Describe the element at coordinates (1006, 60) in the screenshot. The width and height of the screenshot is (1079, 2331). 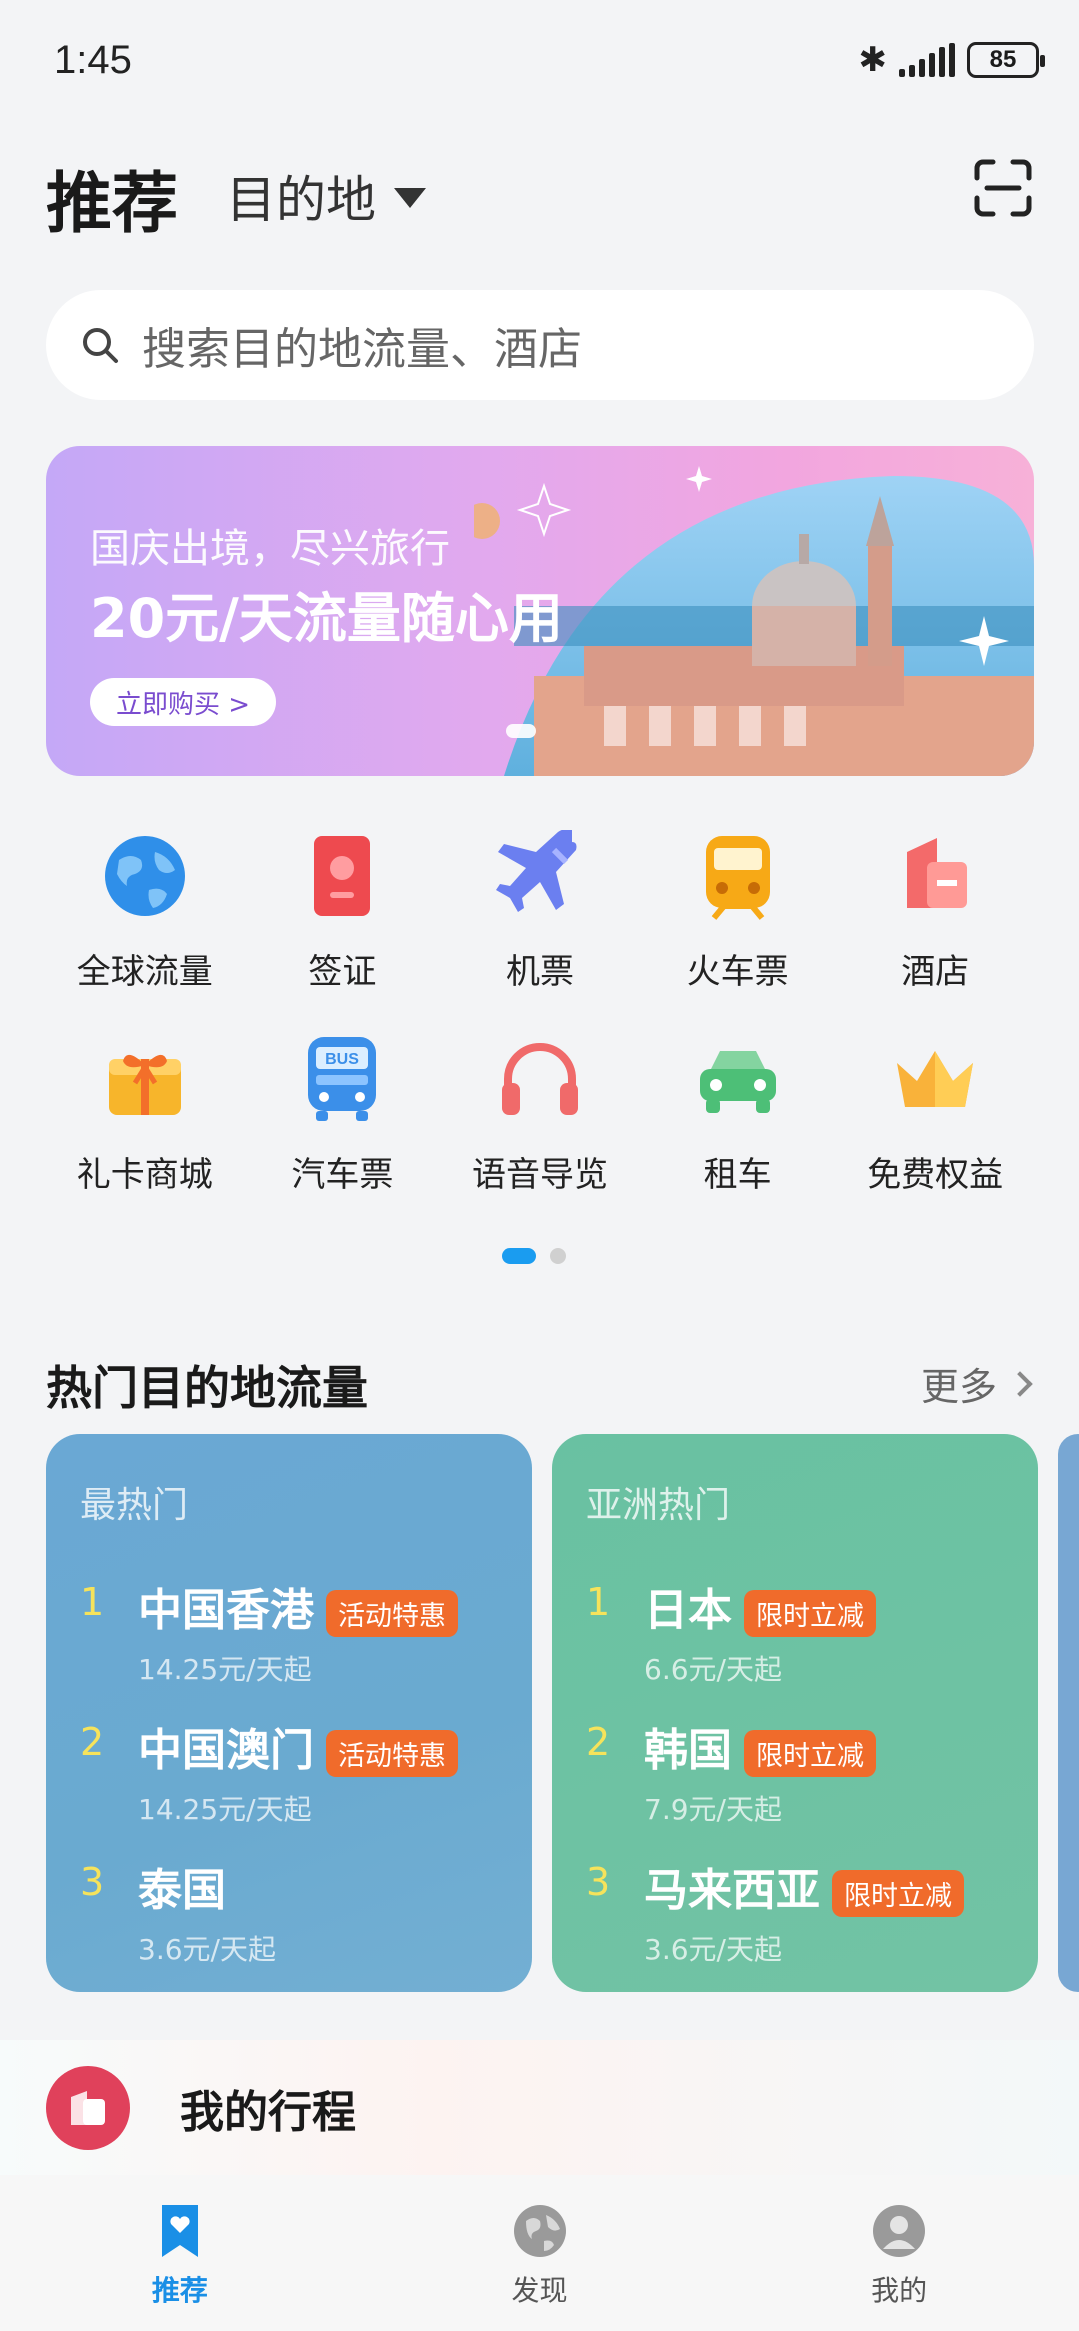
I see `battery-icon: 85` at that location.